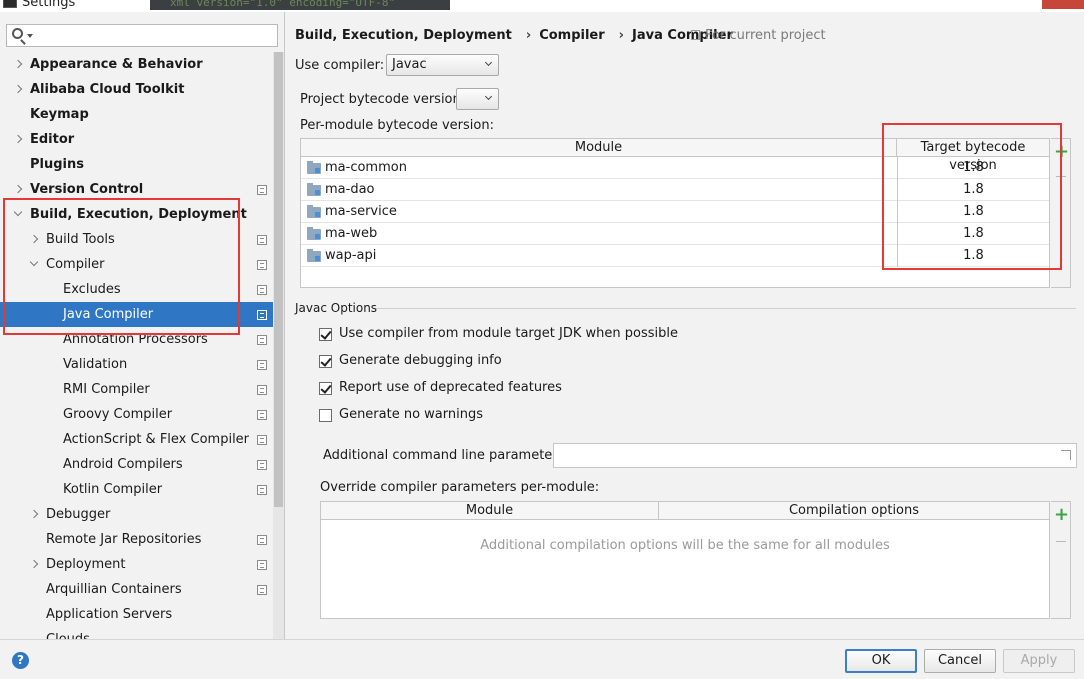  I want to click on sidebar-item-label: Keymap, so click(59, 114).